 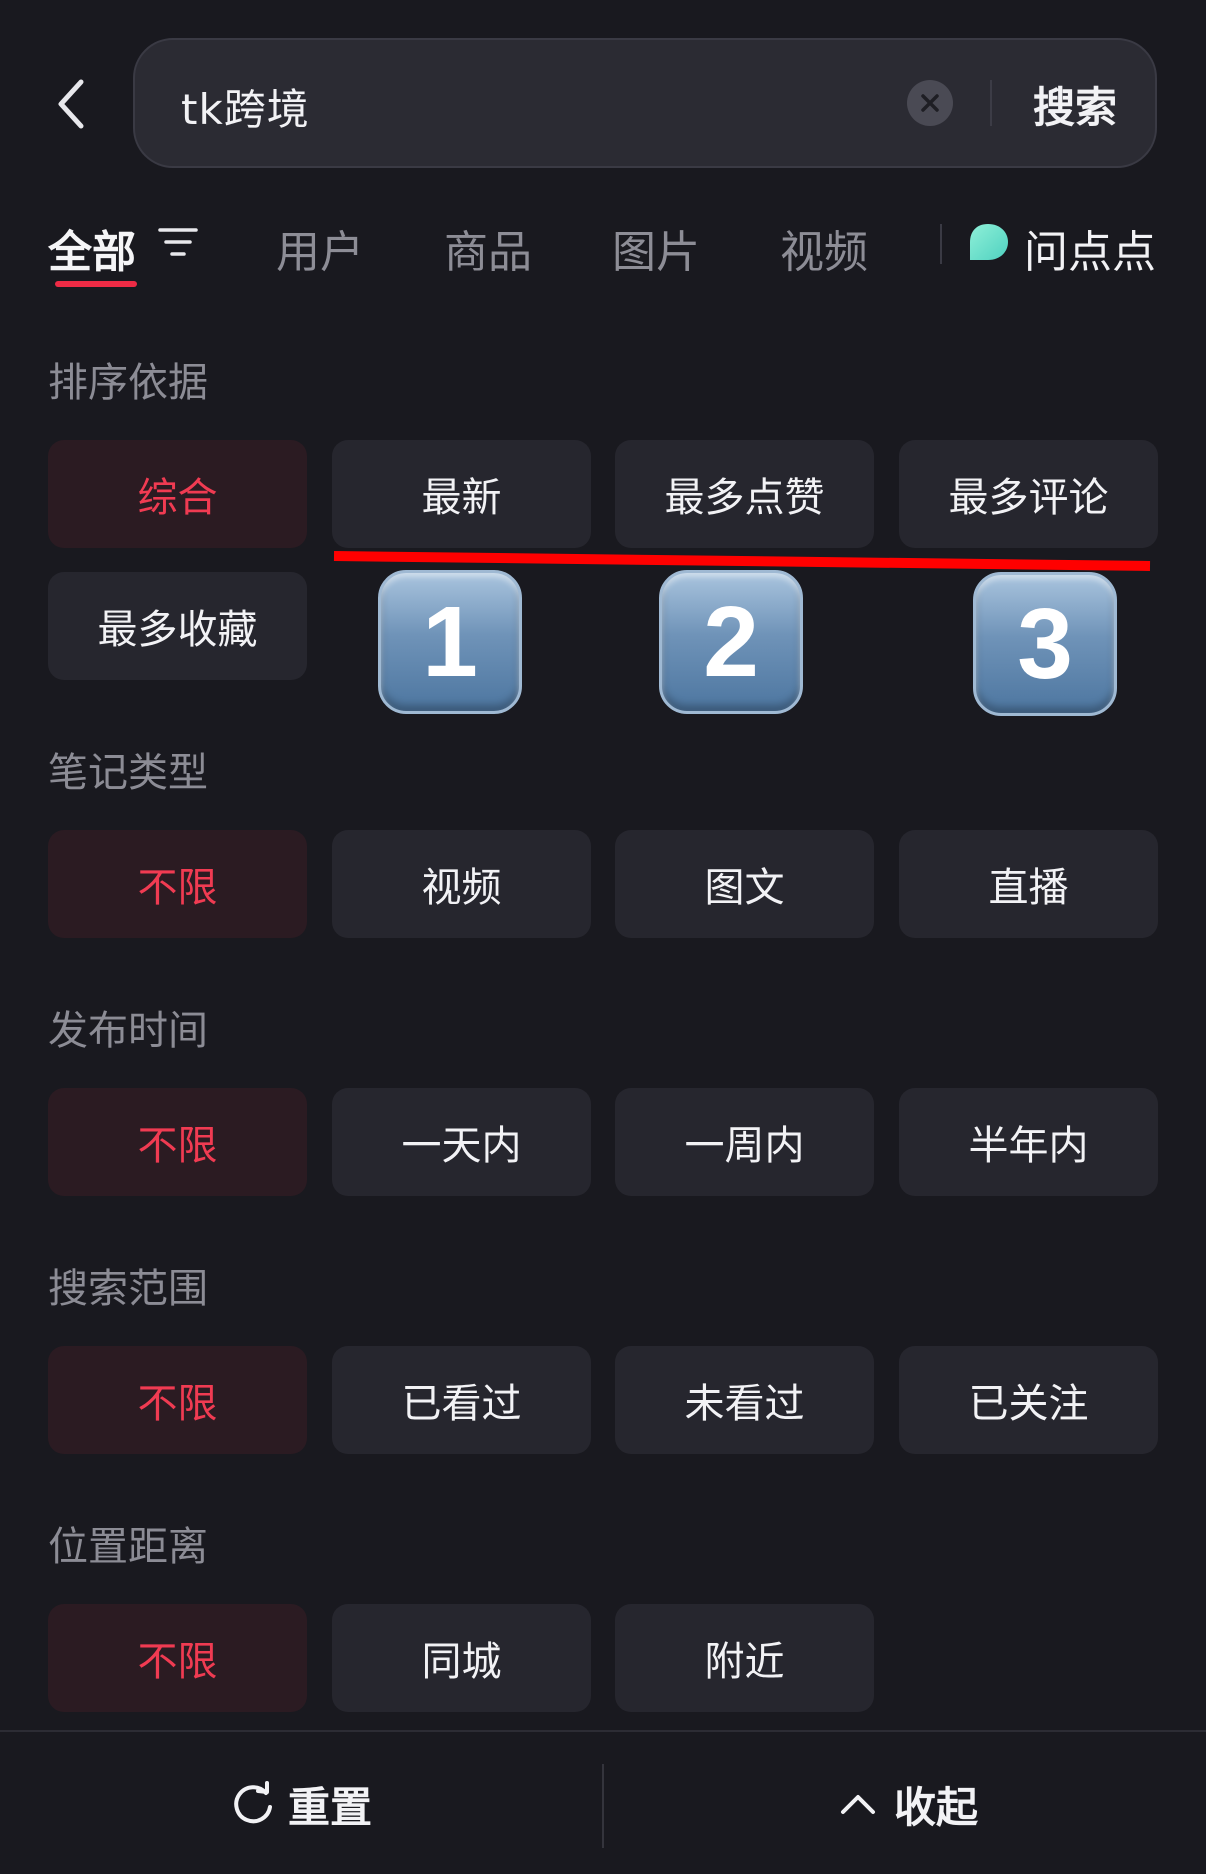 I want to click on note-type-option-live: 直播, so click(x=1028, y=884).